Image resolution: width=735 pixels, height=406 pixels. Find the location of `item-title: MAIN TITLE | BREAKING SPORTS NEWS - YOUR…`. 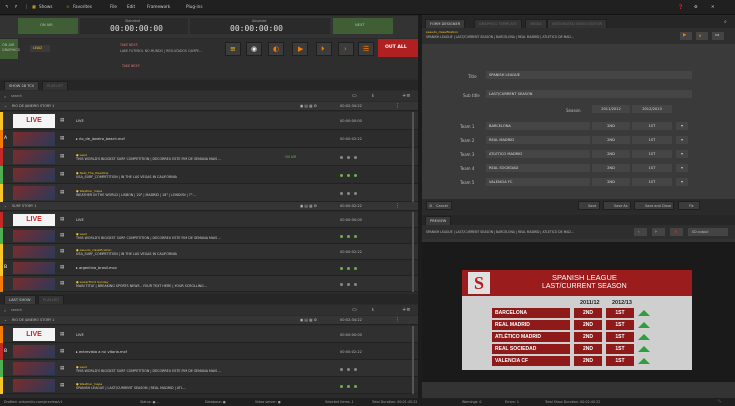

item-title: MAIN TITLE | BREAKING SPORTS NEWS - YOUR… is located at coordinates (141, 286).